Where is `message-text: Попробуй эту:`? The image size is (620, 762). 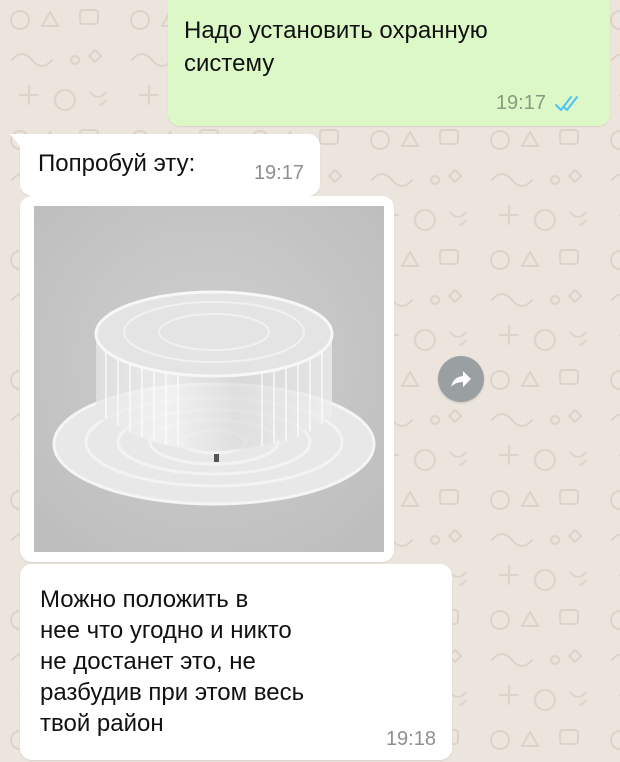
message-text: Попробуй эту: is located at coordinates (117, 163).